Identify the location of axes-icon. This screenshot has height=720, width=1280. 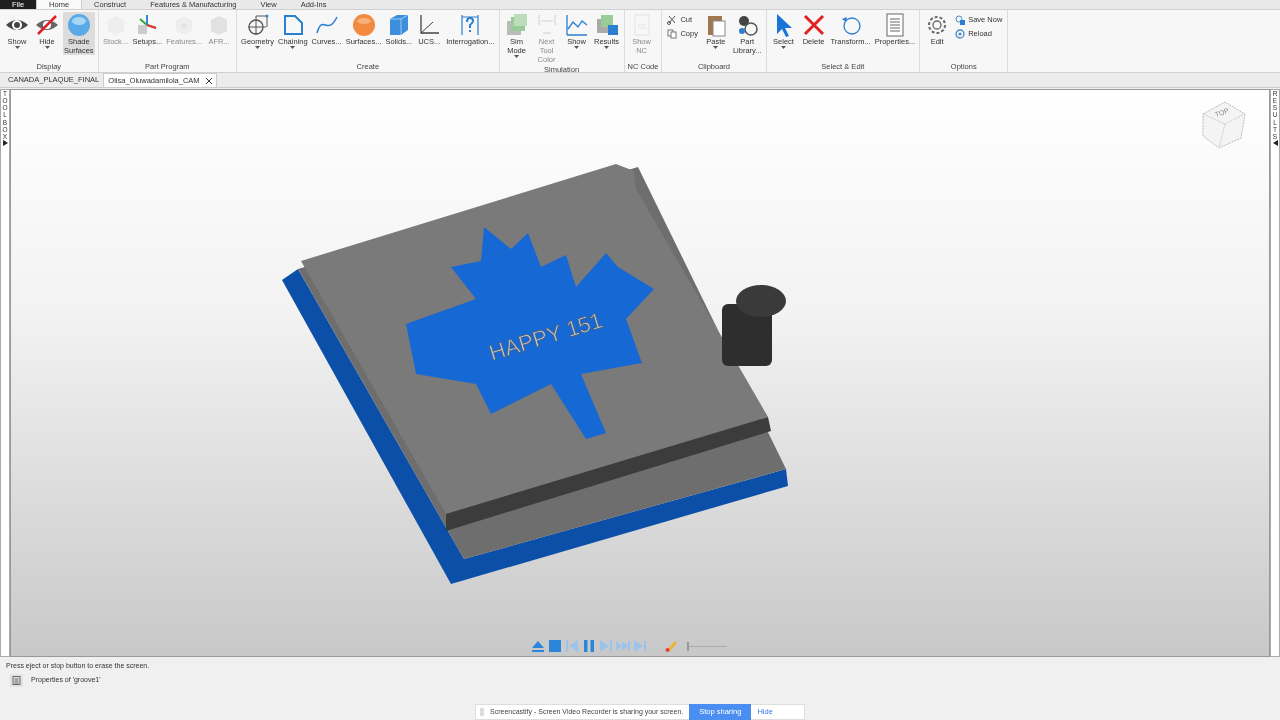
(429, 25).